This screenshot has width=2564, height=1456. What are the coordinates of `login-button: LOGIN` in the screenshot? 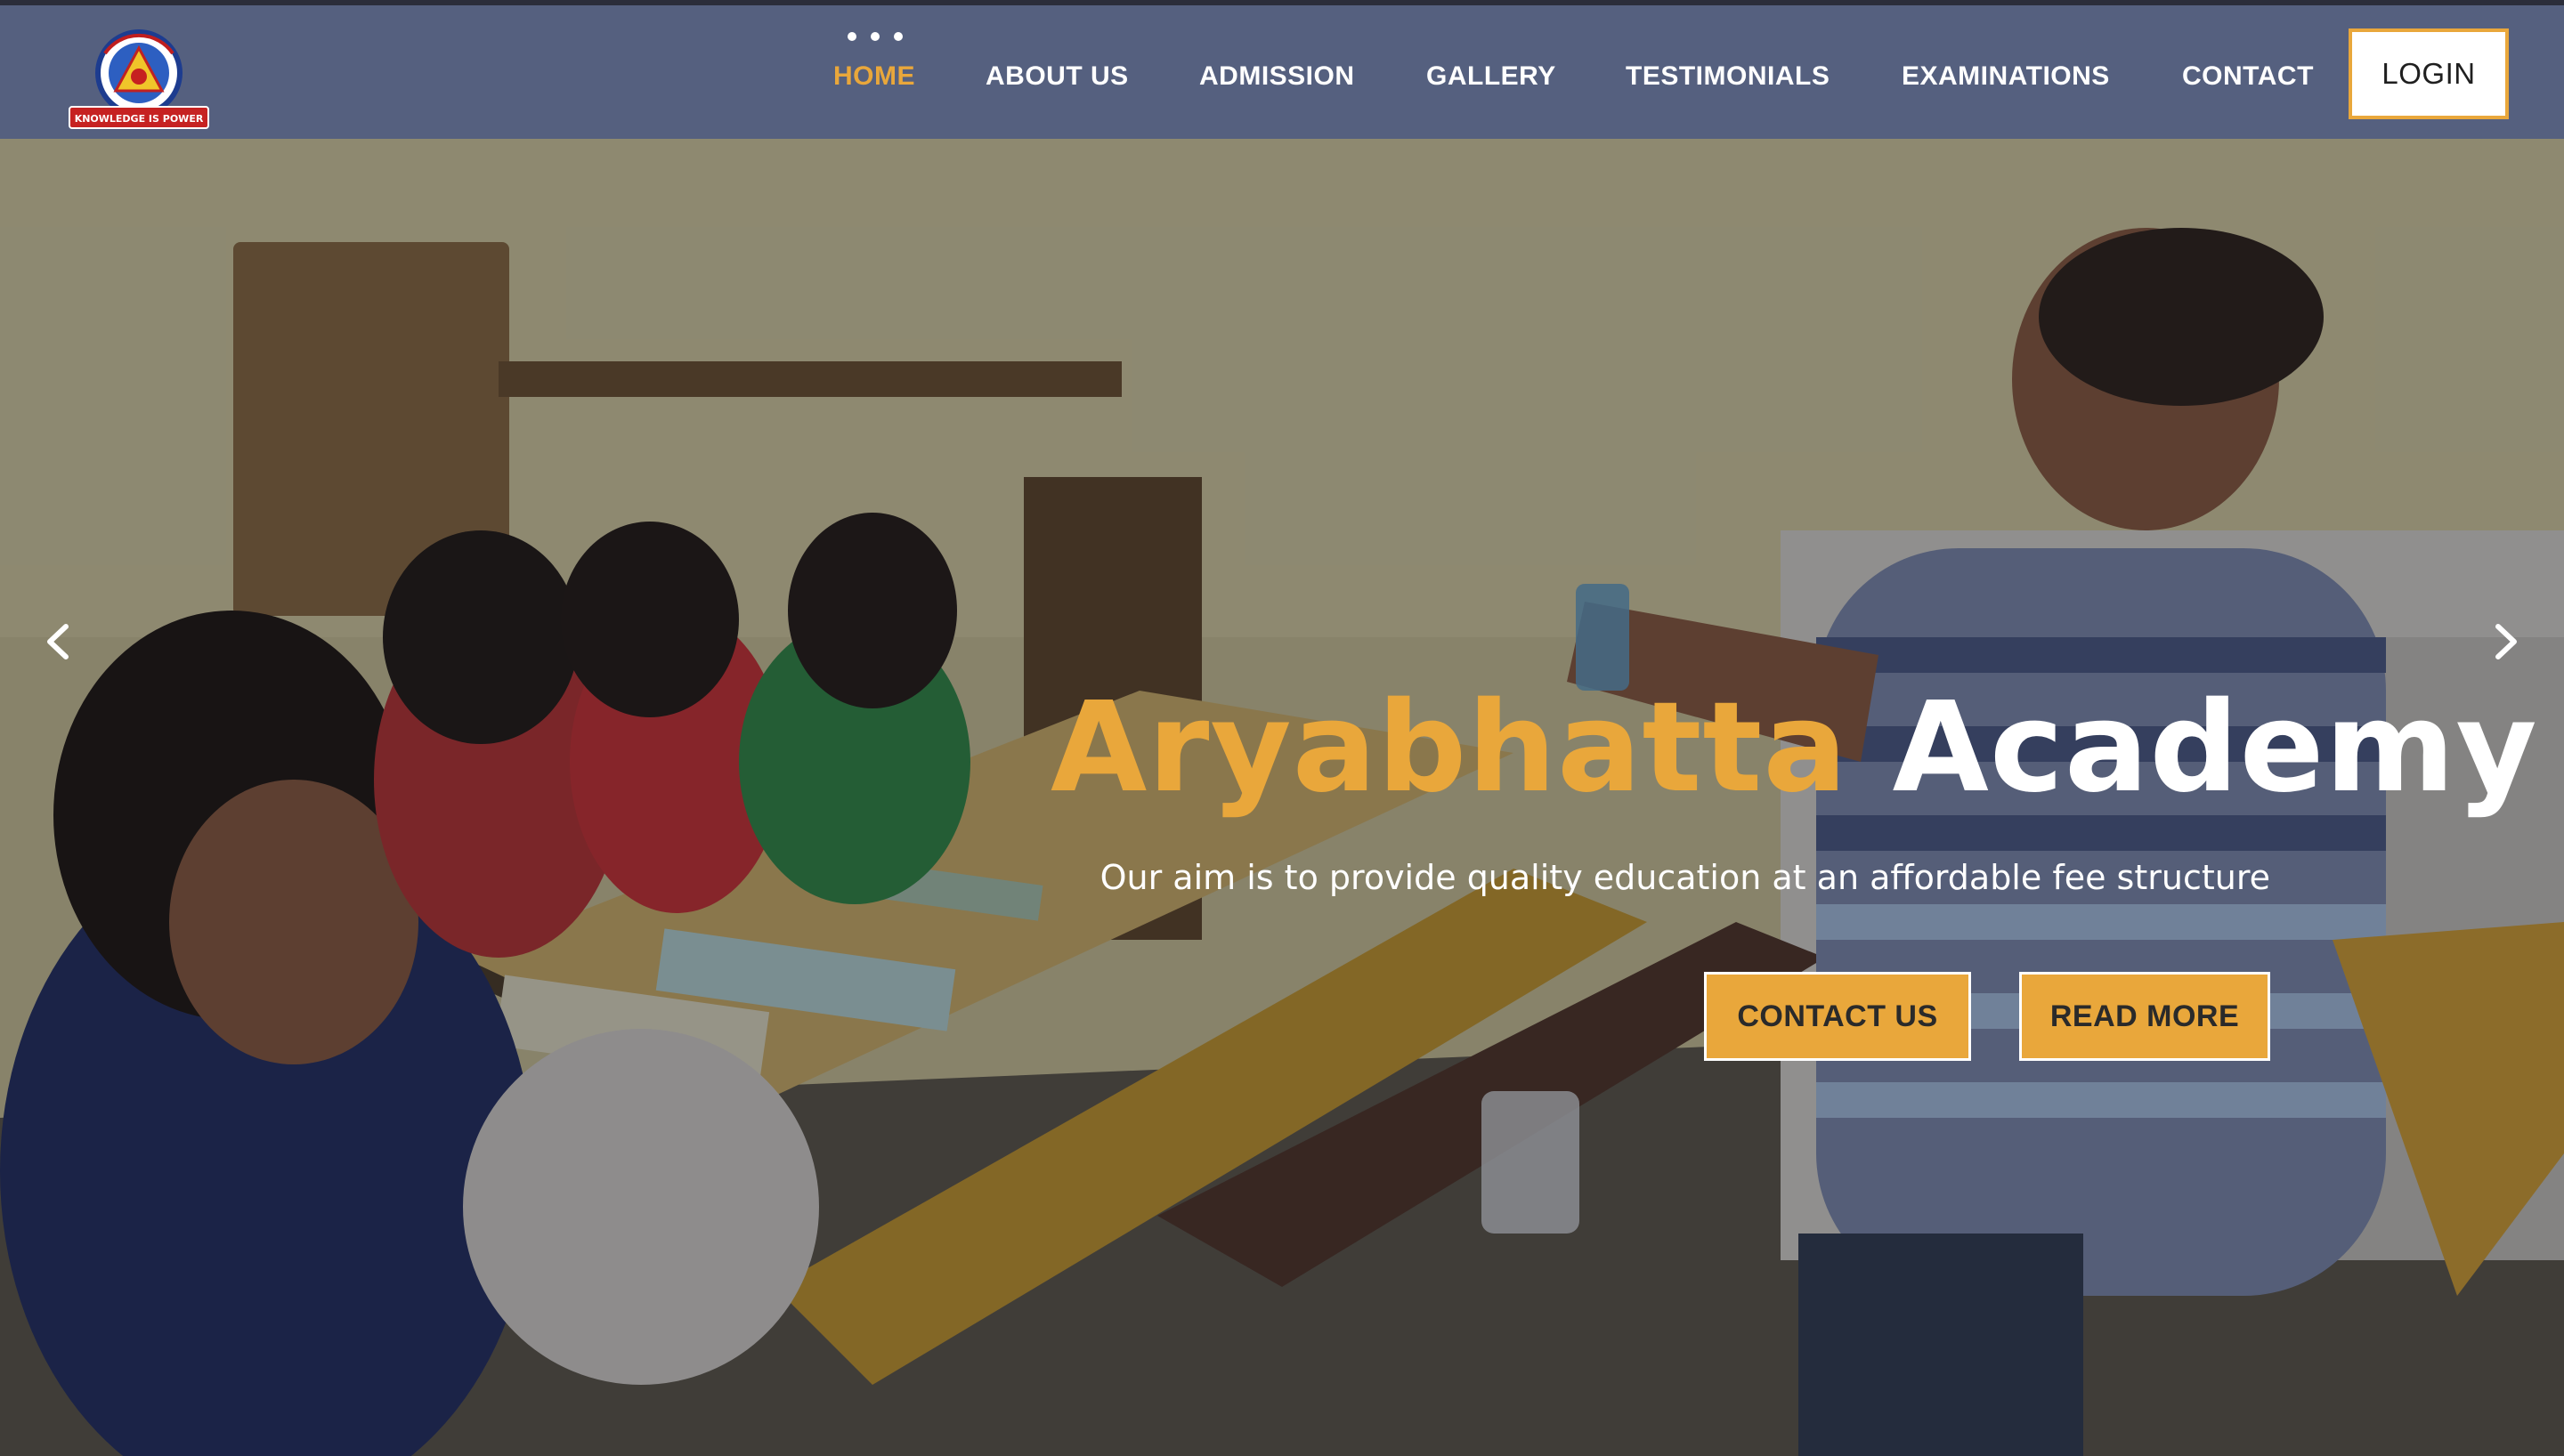 It's located at (2429, 73).